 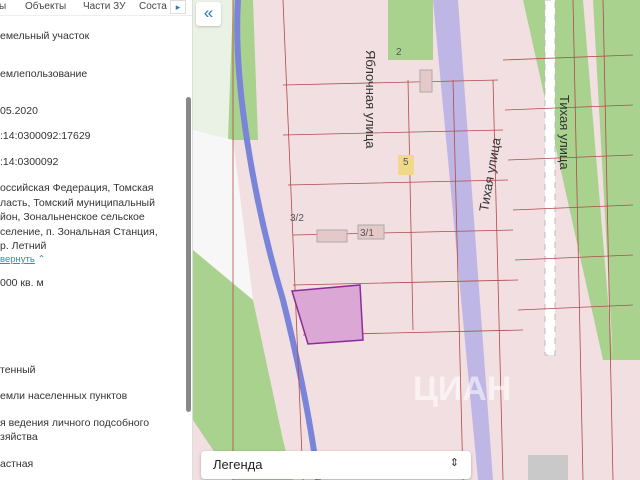 What do you see at coordinates (96, 15) in the screenshot?
I see `divider` at bounding box center [96, 15].